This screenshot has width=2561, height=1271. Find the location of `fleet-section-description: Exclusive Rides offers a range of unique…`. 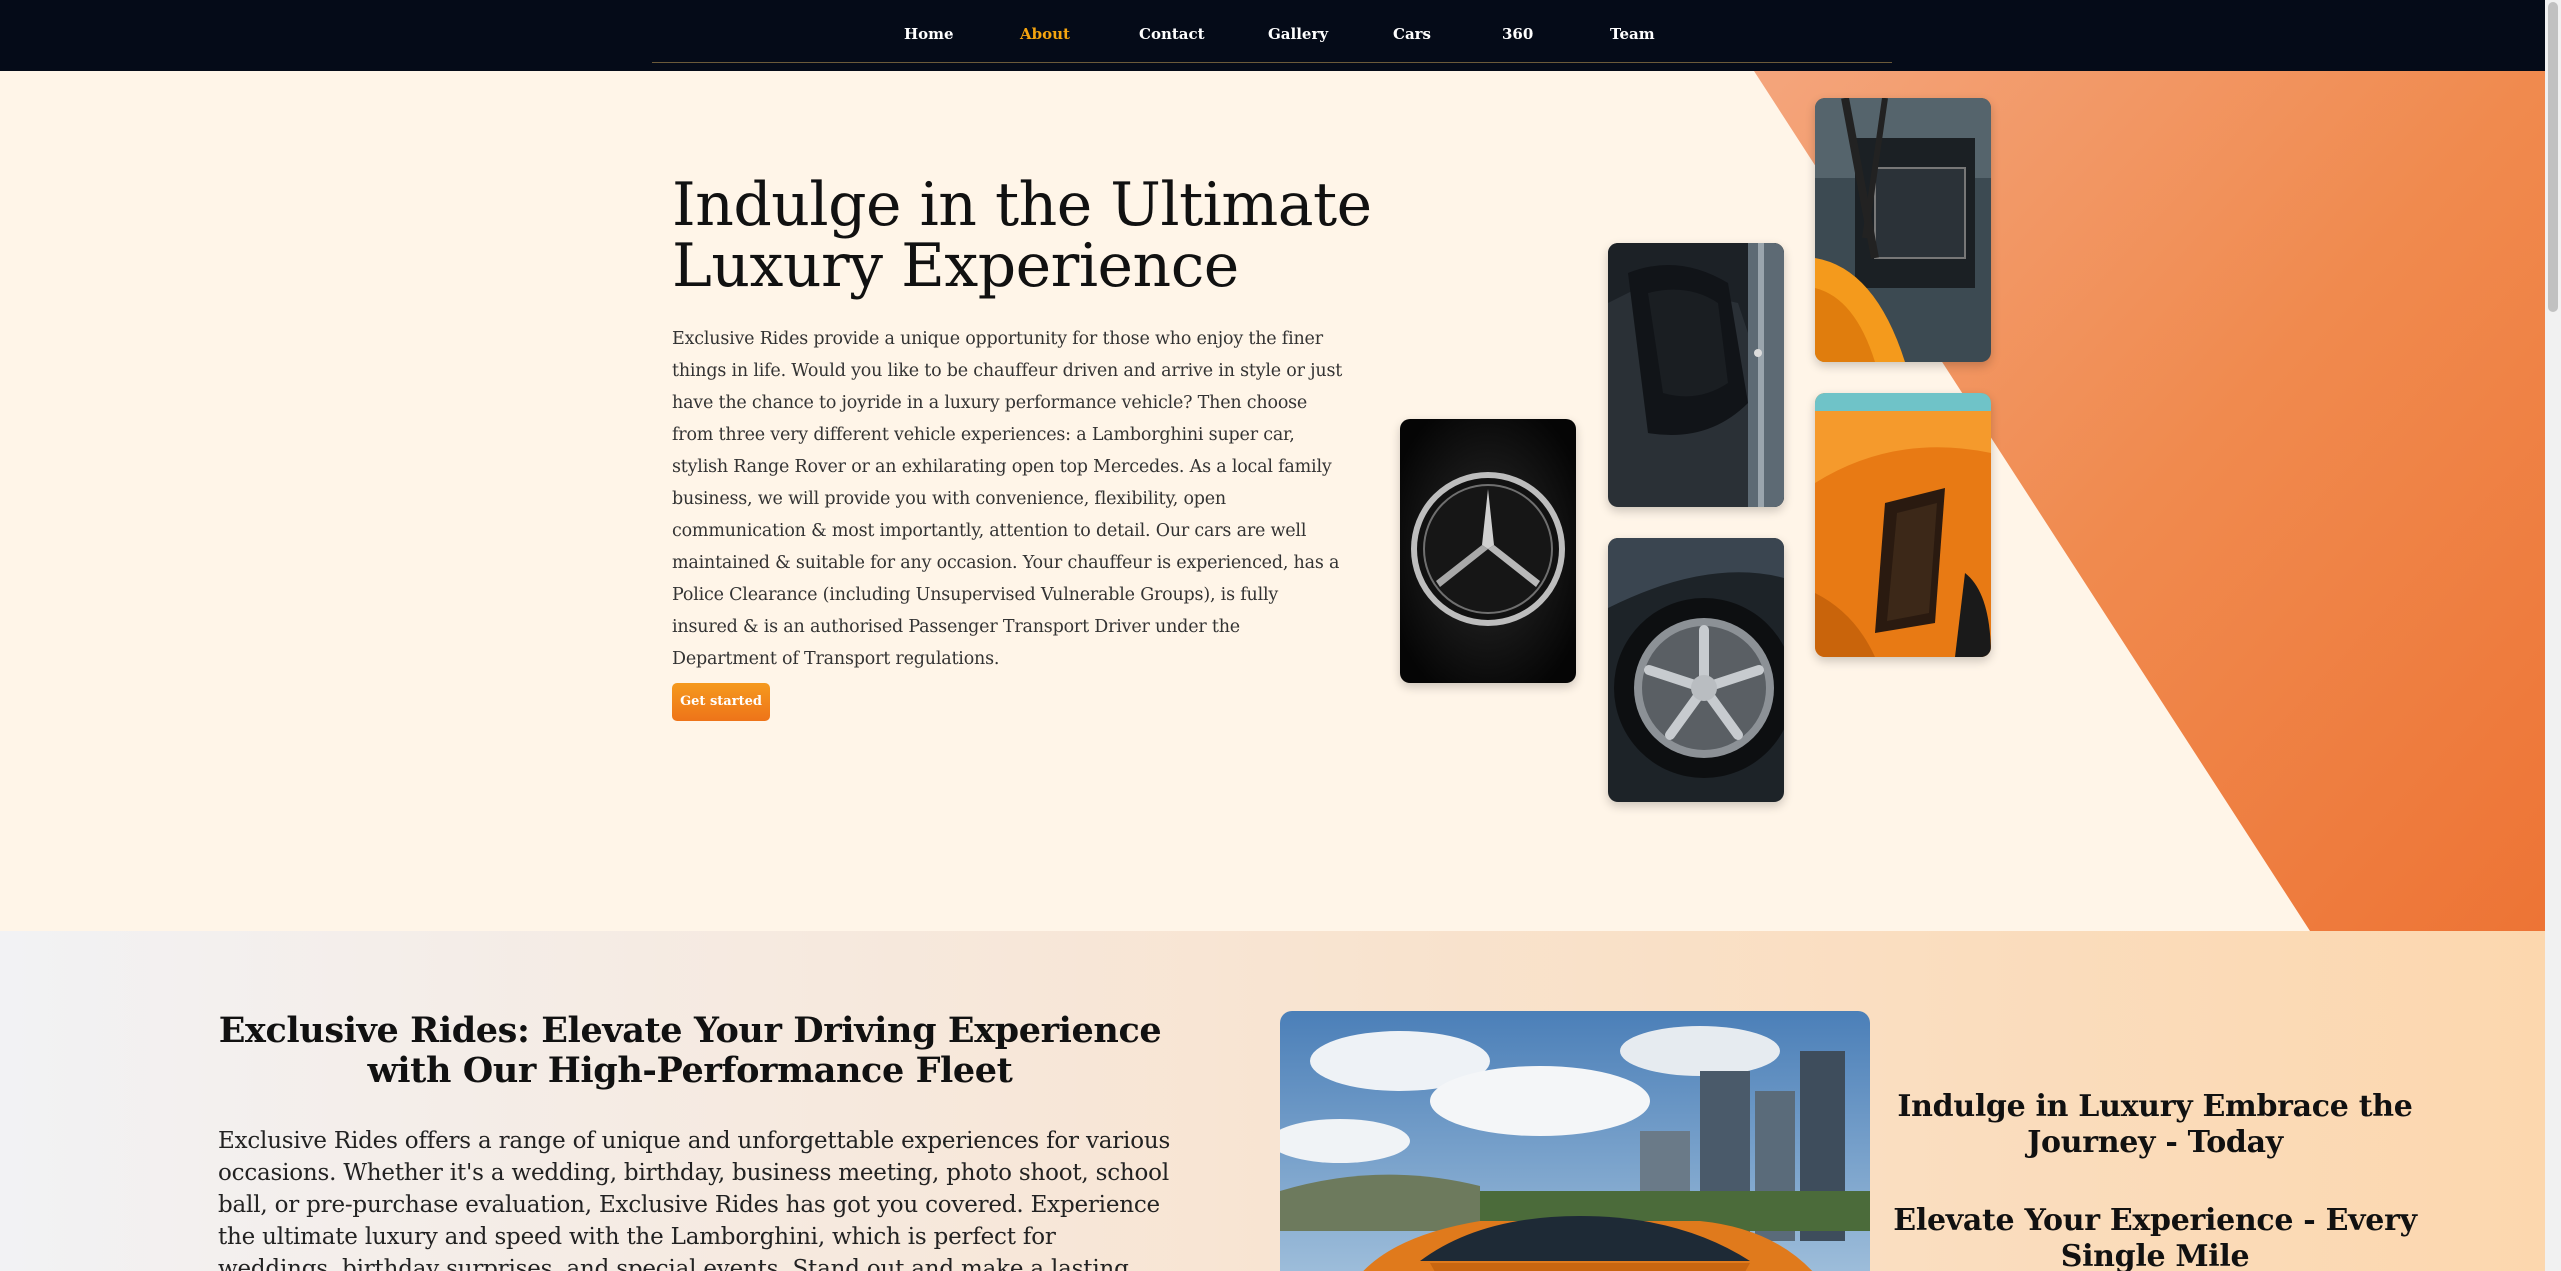

fleet-section-description: Exclusive Rides offers a range of unique… is located at coordinates (694, 1199).